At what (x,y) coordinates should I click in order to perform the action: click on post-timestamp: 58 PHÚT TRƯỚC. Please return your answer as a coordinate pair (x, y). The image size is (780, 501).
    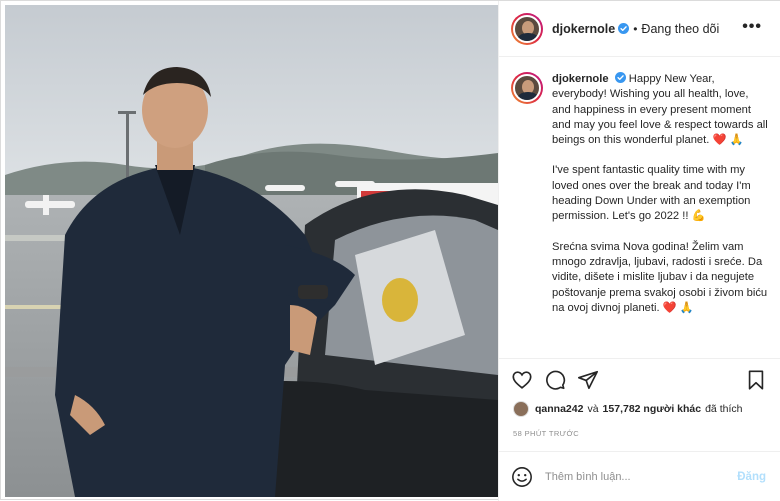
    Looking at the image, I should click on (546, 433).